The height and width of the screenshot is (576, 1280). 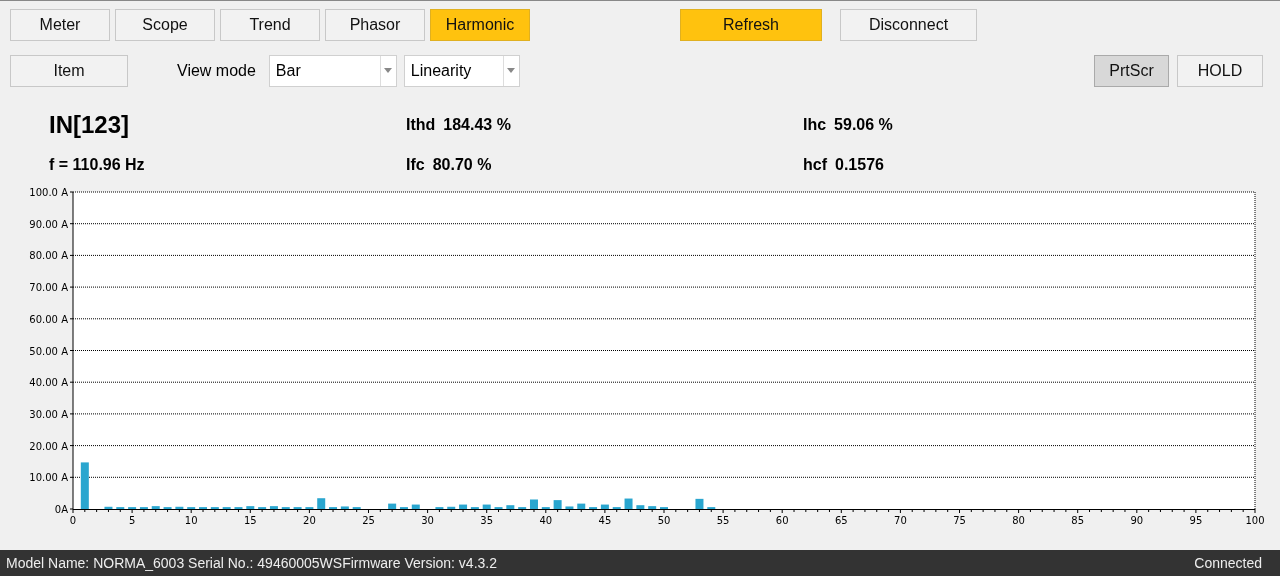 What do you see at coordinates (1255, 520) in the screenshot?
I see `axis-label: 100` at bounding box center [1255, 520].